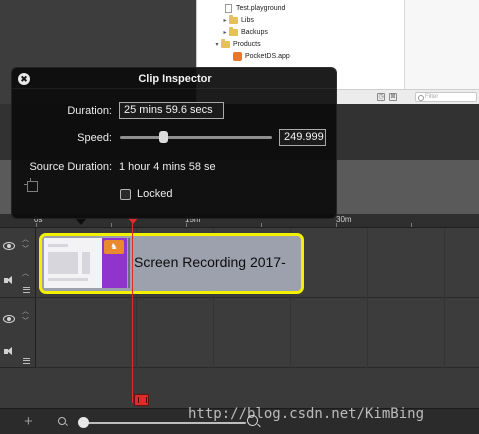 This screenshot has height=434, width=479. Describe the element at coordinates (175, 88) in the screenshot. I see `inspector-divider` at that location.